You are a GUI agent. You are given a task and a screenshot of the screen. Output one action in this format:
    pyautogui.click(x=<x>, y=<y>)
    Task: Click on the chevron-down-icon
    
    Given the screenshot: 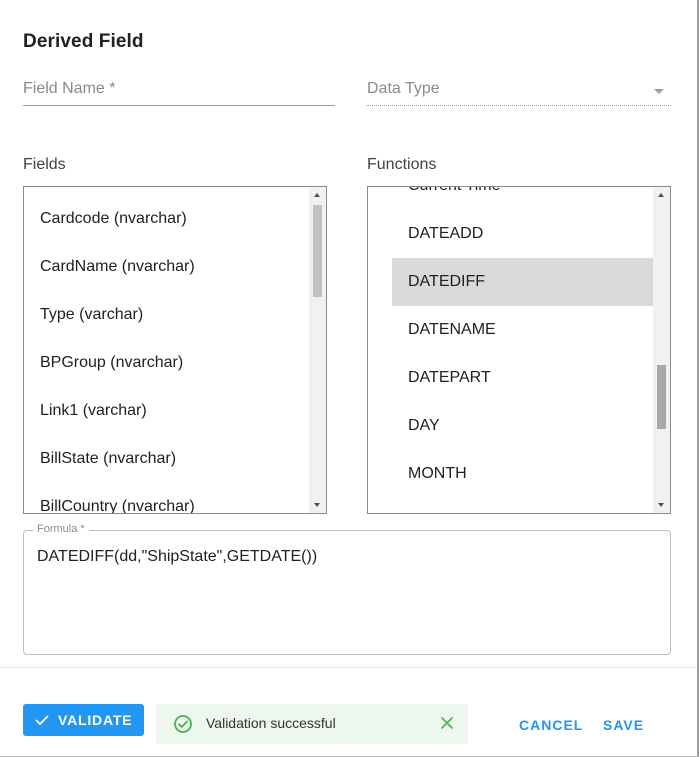 What is the action you would take?
    pyautogui.click(x=659, y=91)
    